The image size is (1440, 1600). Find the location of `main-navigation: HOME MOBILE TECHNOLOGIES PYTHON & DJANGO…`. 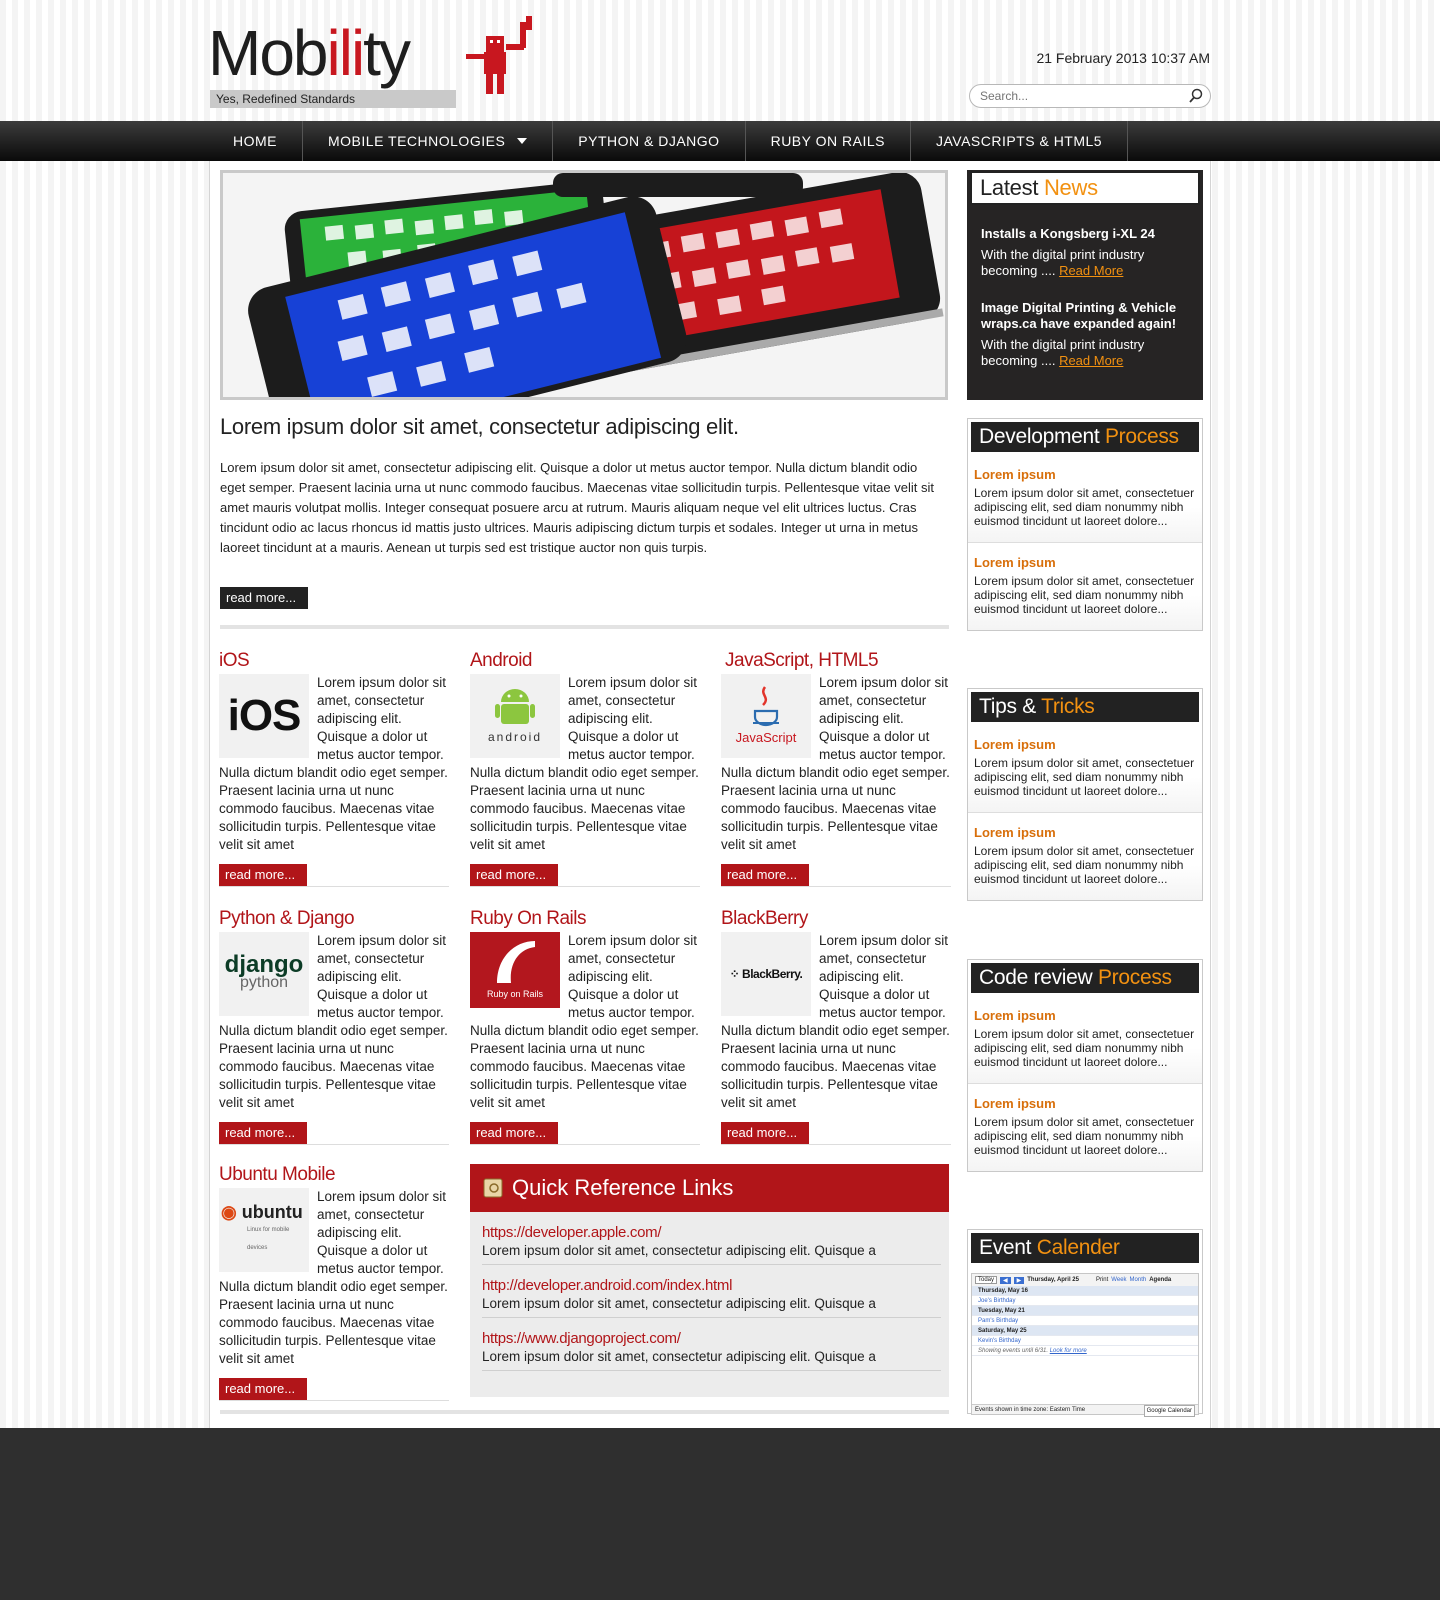

main-navigation: HOME MOBILE TECHNOLOGIES PYTHON & DJANGO… is located at coordinates (720, 141).